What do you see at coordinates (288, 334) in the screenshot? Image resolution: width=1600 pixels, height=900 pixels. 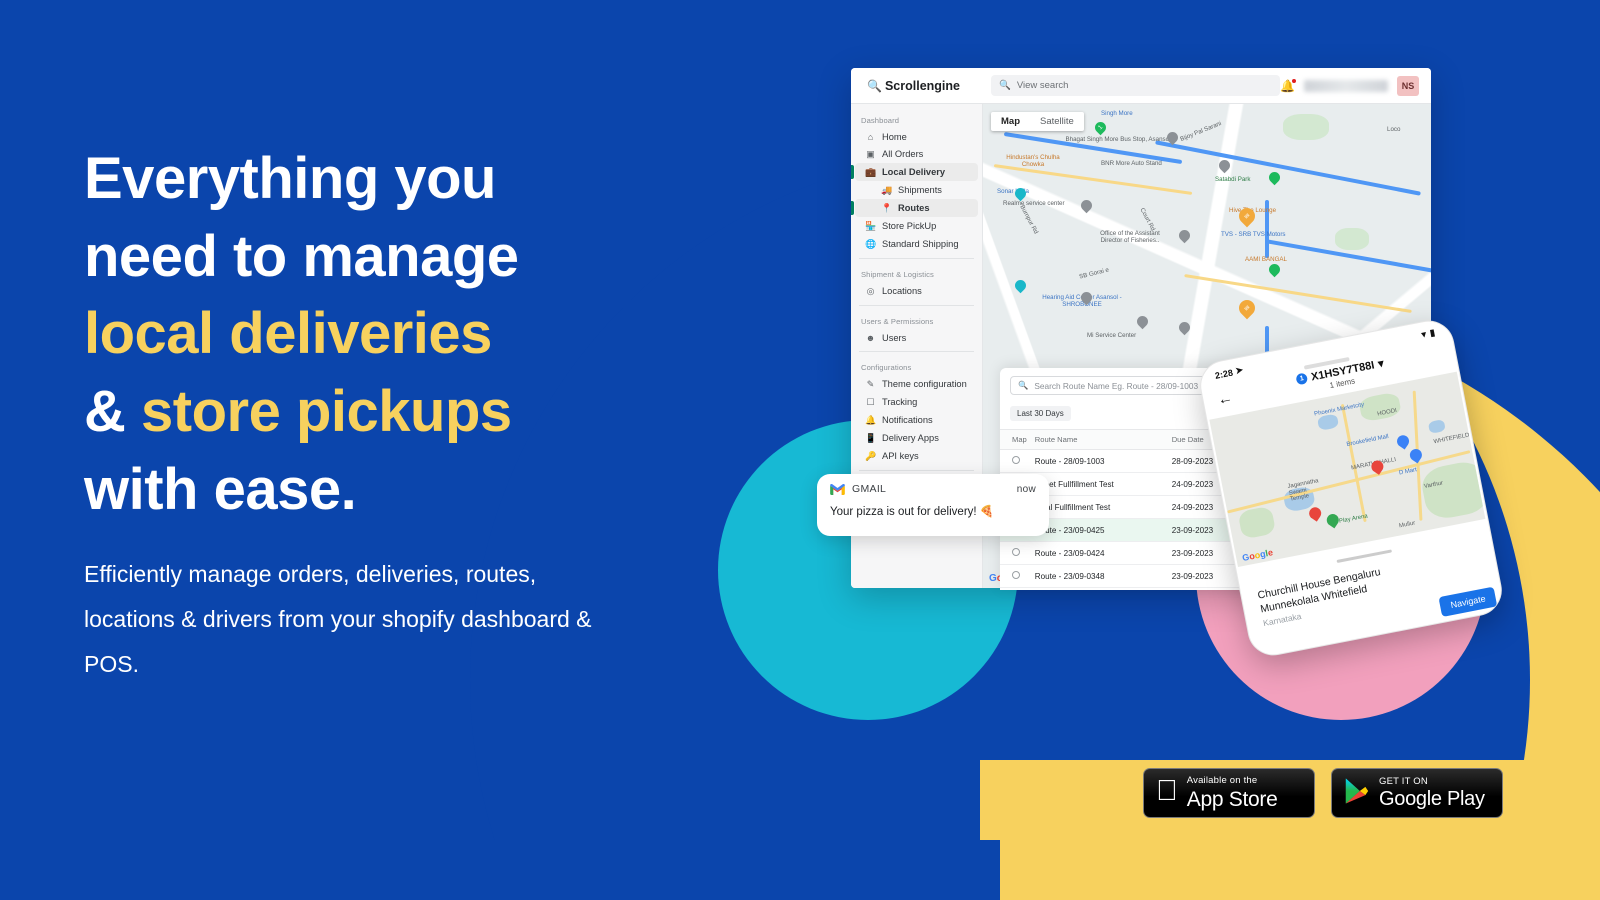 I see `headline-line-3: local deliveries` at bounding box center [288, 334].